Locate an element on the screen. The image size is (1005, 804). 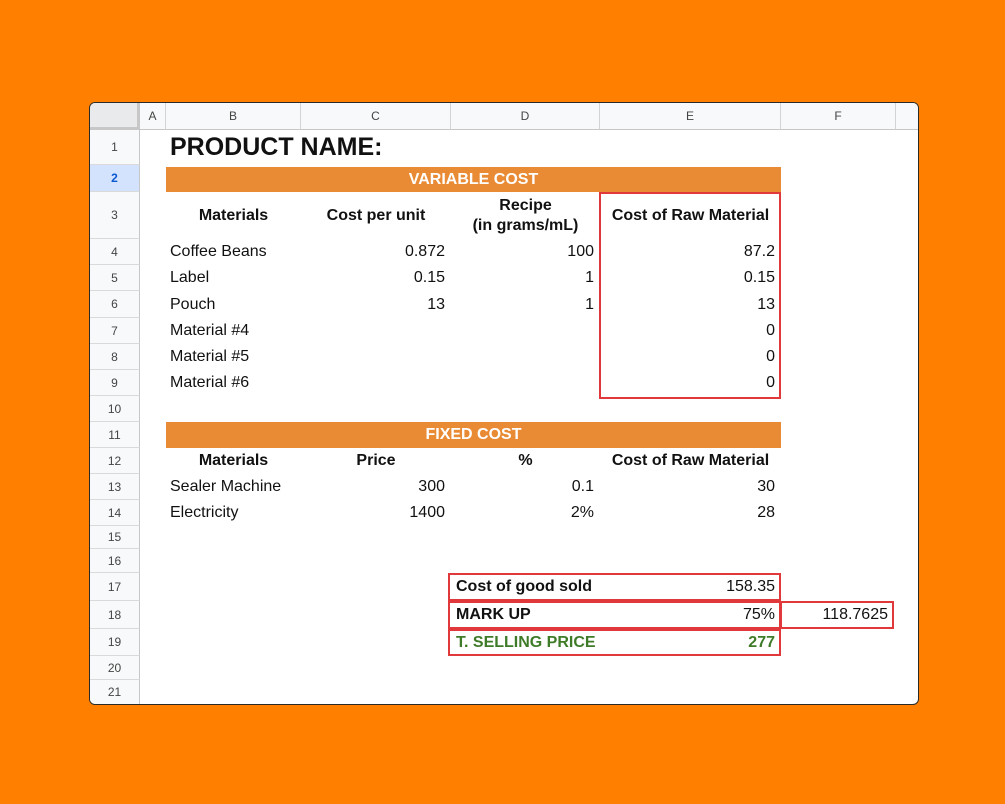
variable-item-unit: 0.15 is located at coordinates (376, 278).